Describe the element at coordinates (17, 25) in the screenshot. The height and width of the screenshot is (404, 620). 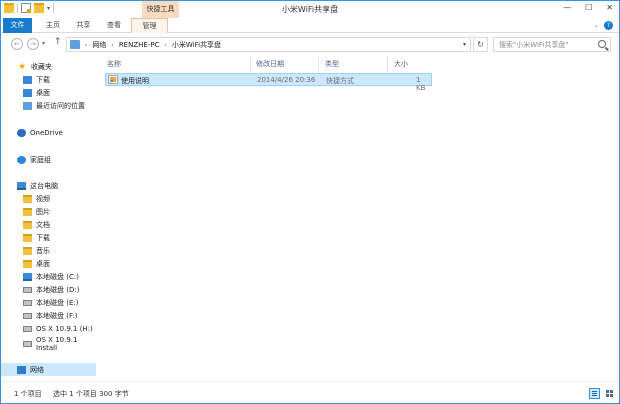
I see `tab-file: 文件` at that location.